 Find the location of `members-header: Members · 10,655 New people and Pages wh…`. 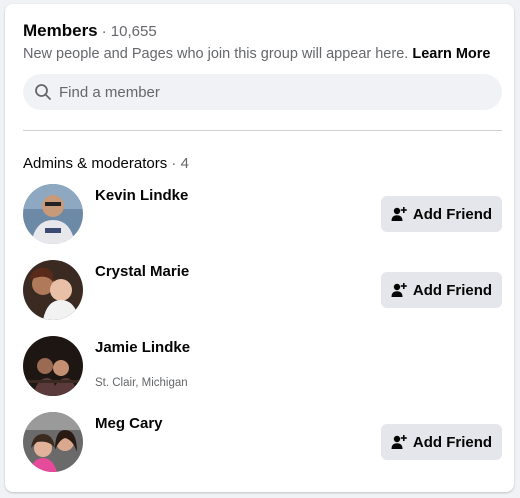

members-header: Members · 10,655 New people and Pages wh… is located at coordinates (262, 41).